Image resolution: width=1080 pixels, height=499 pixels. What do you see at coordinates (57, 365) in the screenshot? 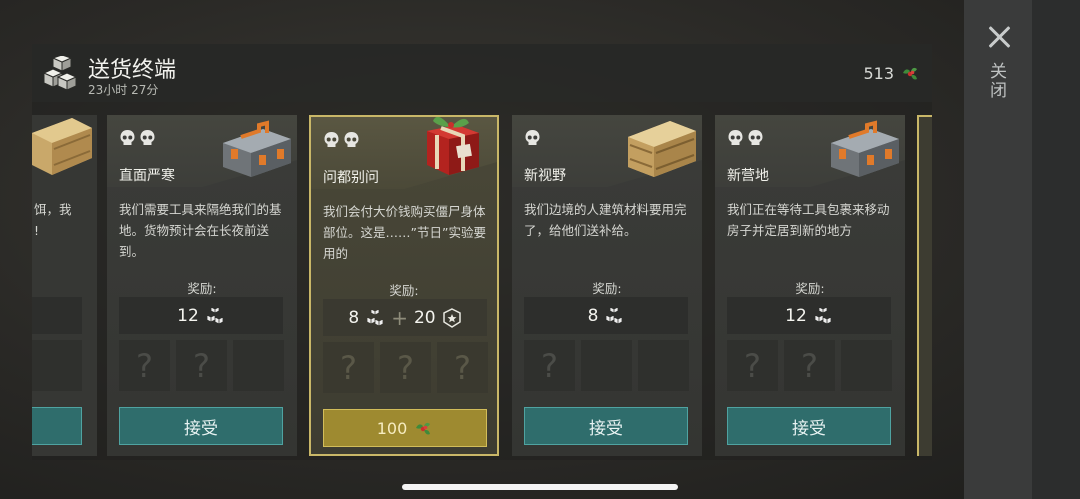
I see `partial-slot` at bounding box center [57, 365].